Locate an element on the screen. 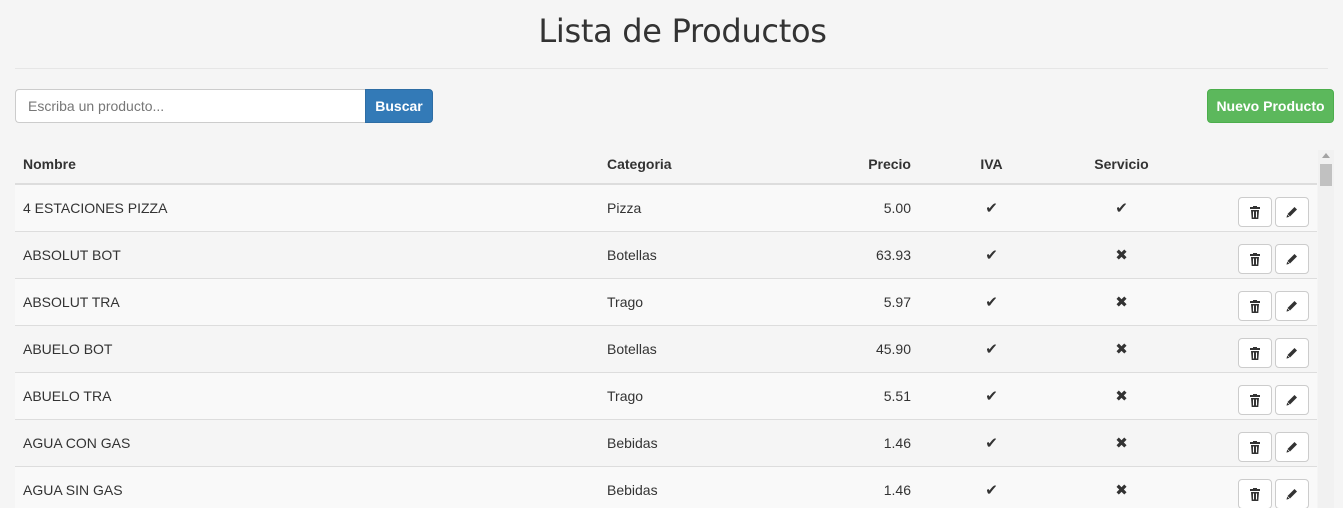 The width and height of the screenshot is (1343, 508). product-service-cell: ✔ is located at coordinates (1121, 207).